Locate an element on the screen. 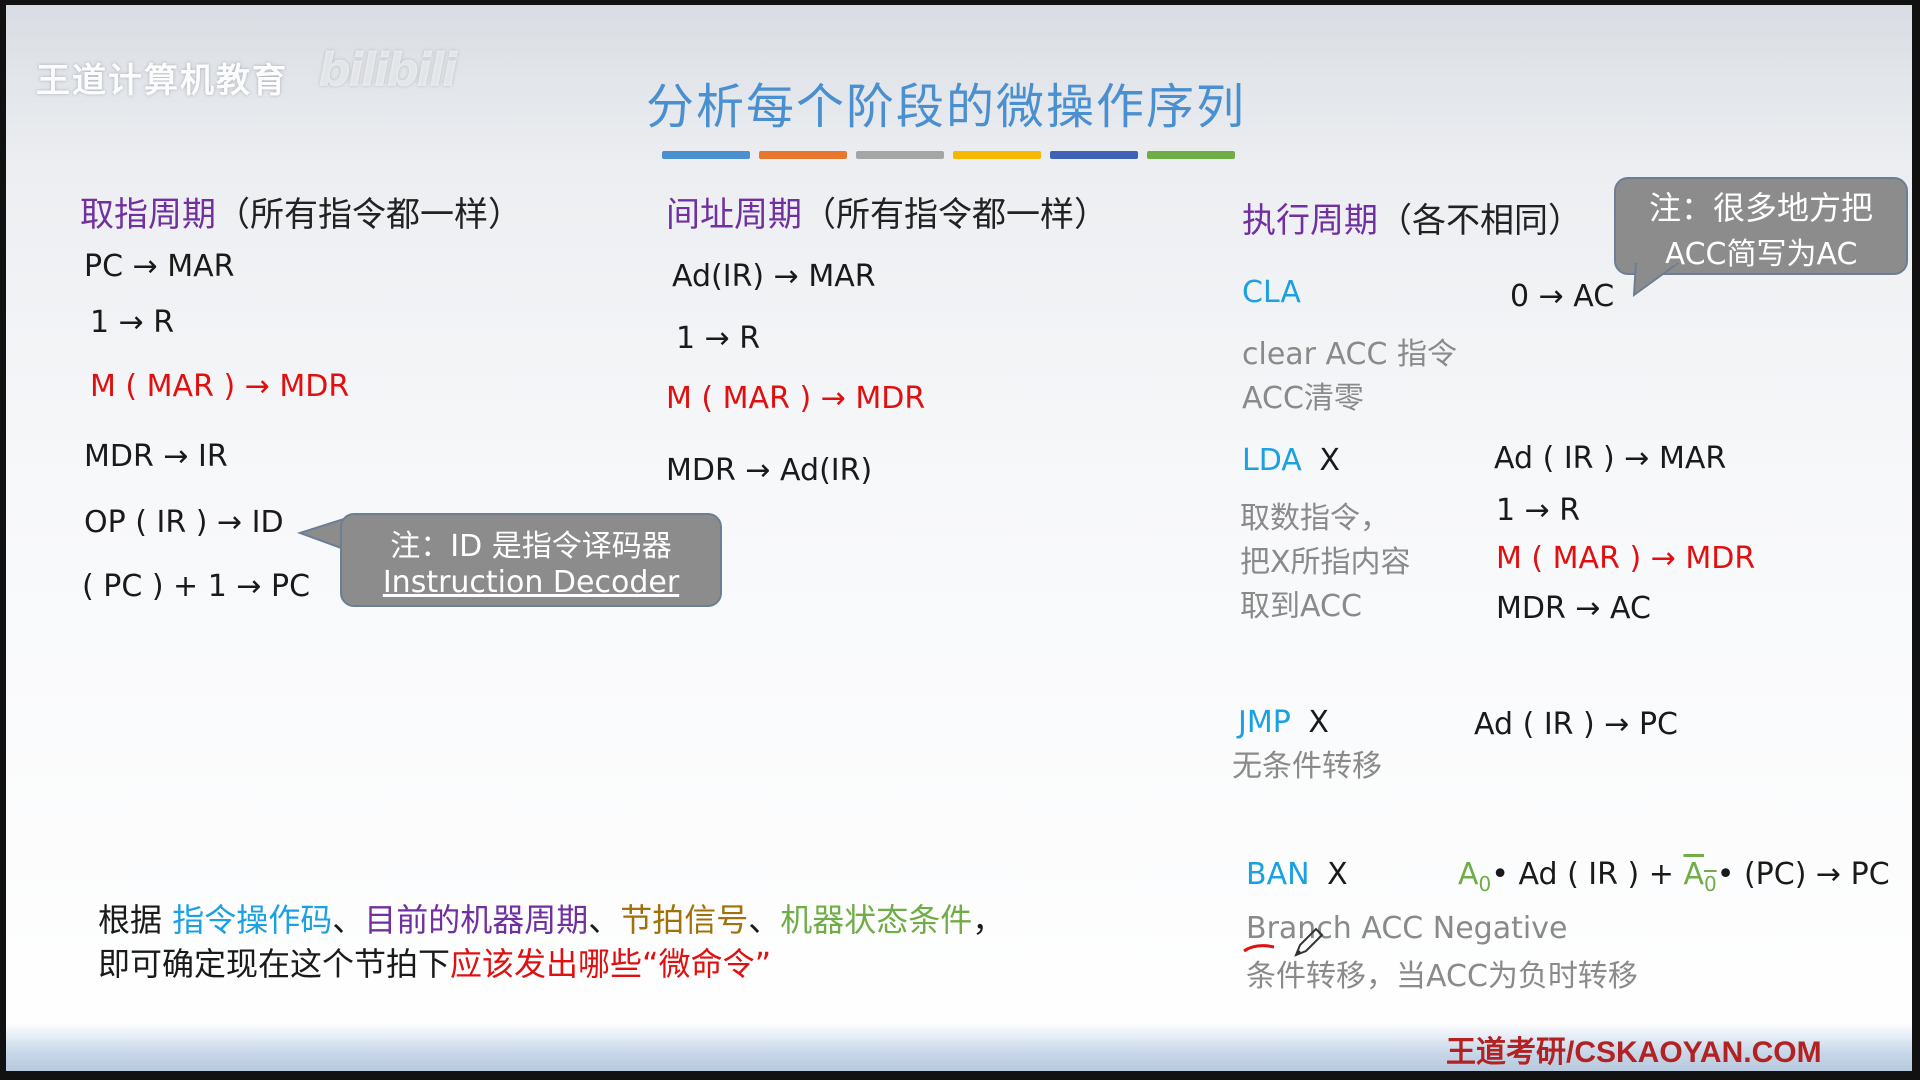  acc-callout-pointer is located at coordinates (1656, 280).